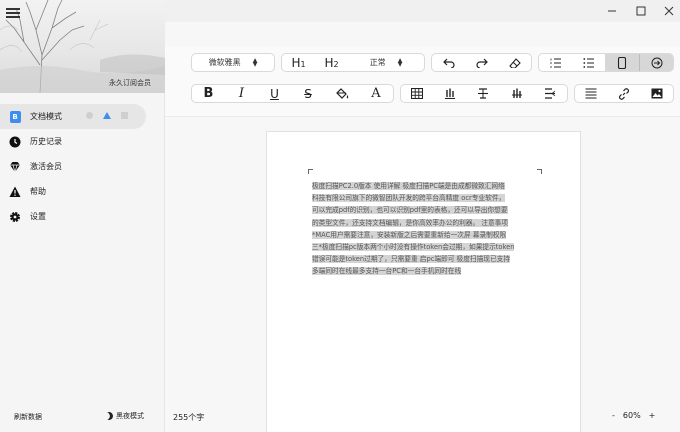 The image size is (680, 432). I want to click on sidebar-item-activate-membership: 激活会员, so click(82, 166).